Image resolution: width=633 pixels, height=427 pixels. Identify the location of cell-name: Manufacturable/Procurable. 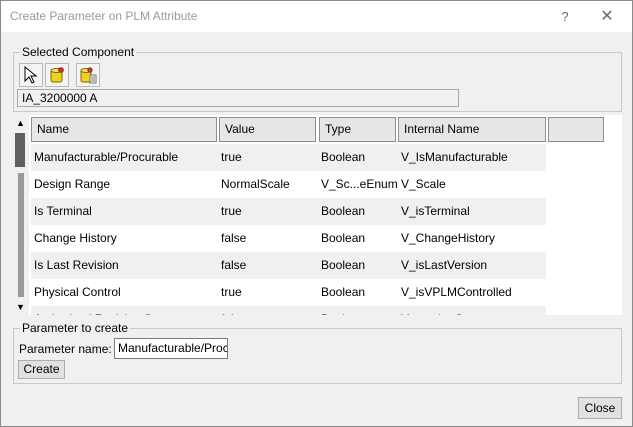
(106, 157).